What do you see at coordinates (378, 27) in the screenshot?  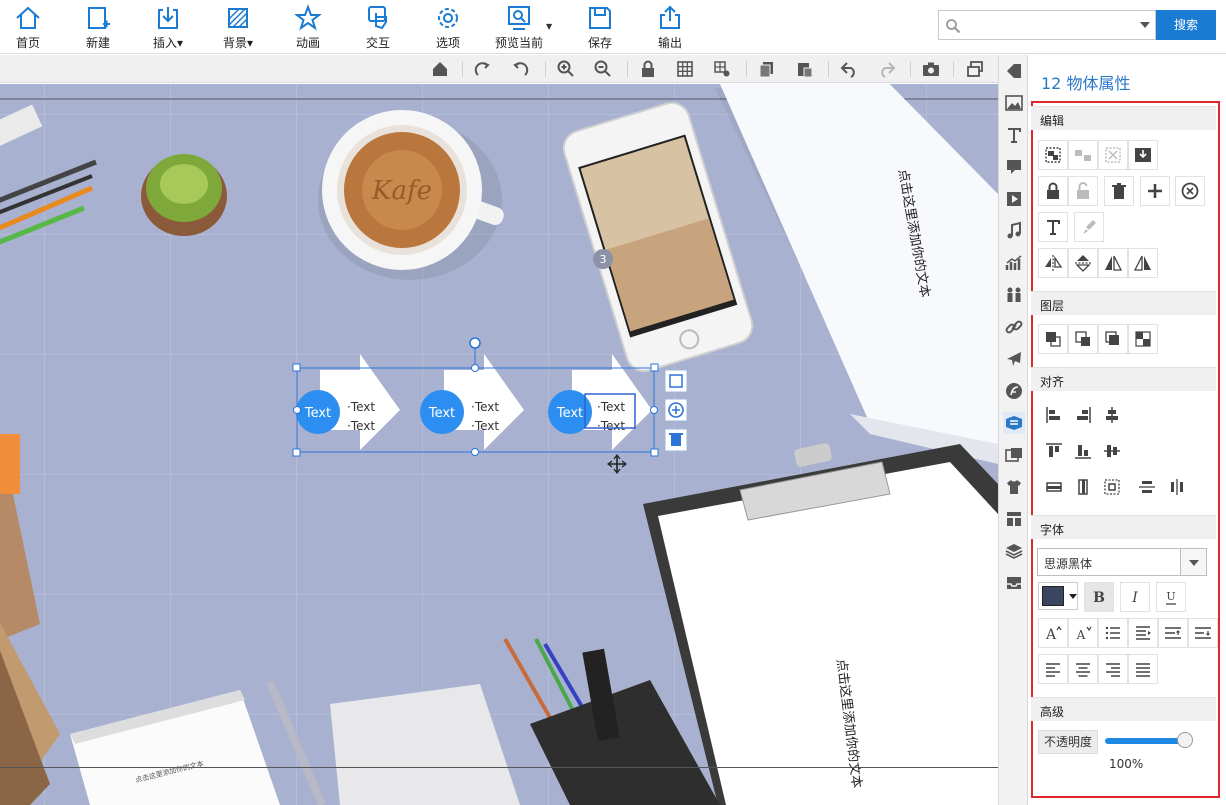 I see `interaction-button: 交互` at bounding box center [378, 27].